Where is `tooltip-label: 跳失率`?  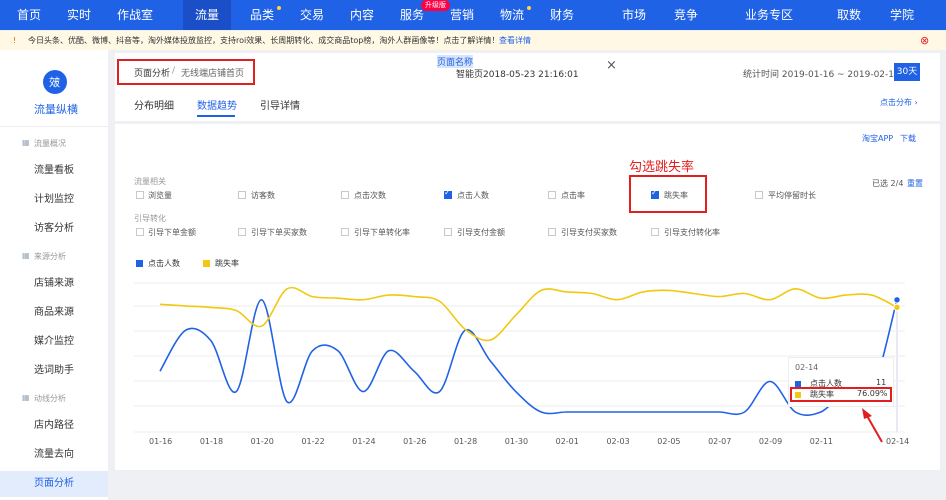
tooltip-label: 跳失率 is located at coordinates (822, 394).